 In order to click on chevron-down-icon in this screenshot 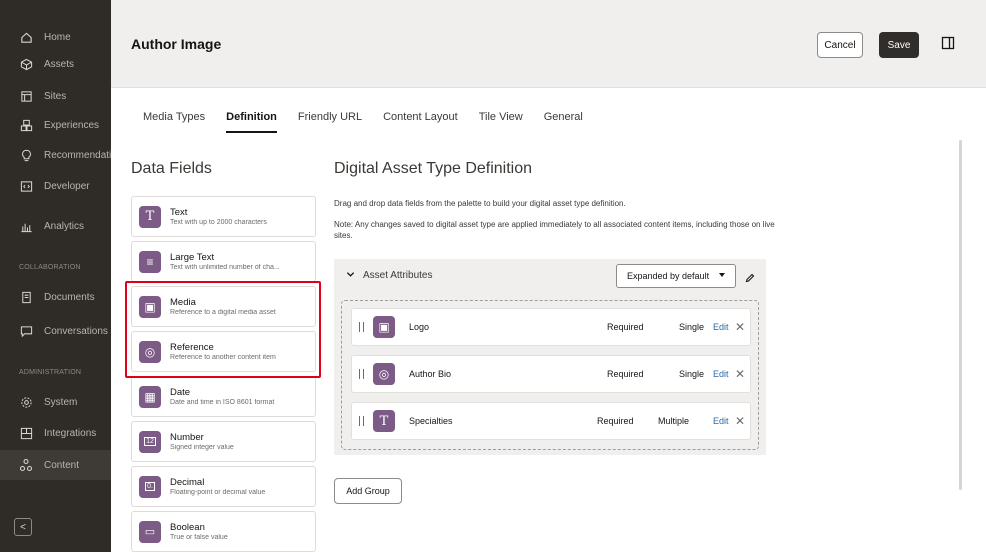, I will do `click(350, 275)`.